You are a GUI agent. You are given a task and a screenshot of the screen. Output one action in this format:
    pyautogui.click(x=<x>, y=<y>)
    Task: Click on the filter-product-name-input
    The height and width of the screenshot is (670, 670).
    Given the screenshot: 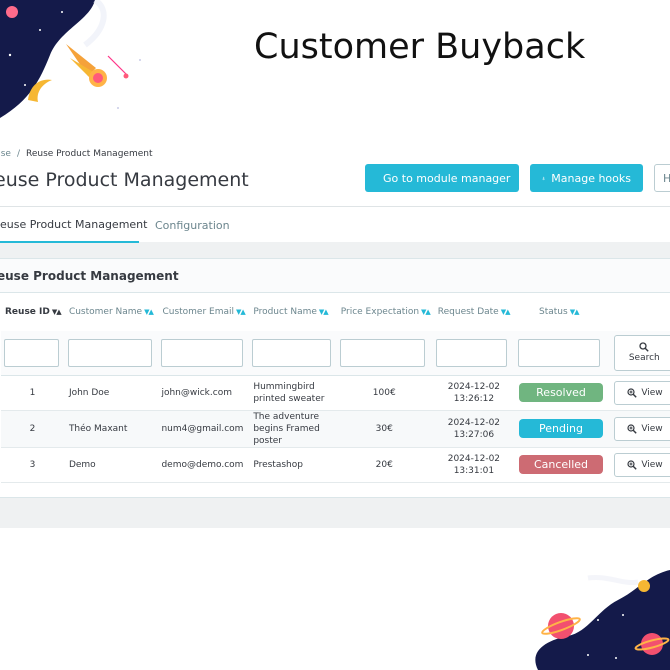 What is the action you would take?
    pyautogui.click(x=291, y=352)
    